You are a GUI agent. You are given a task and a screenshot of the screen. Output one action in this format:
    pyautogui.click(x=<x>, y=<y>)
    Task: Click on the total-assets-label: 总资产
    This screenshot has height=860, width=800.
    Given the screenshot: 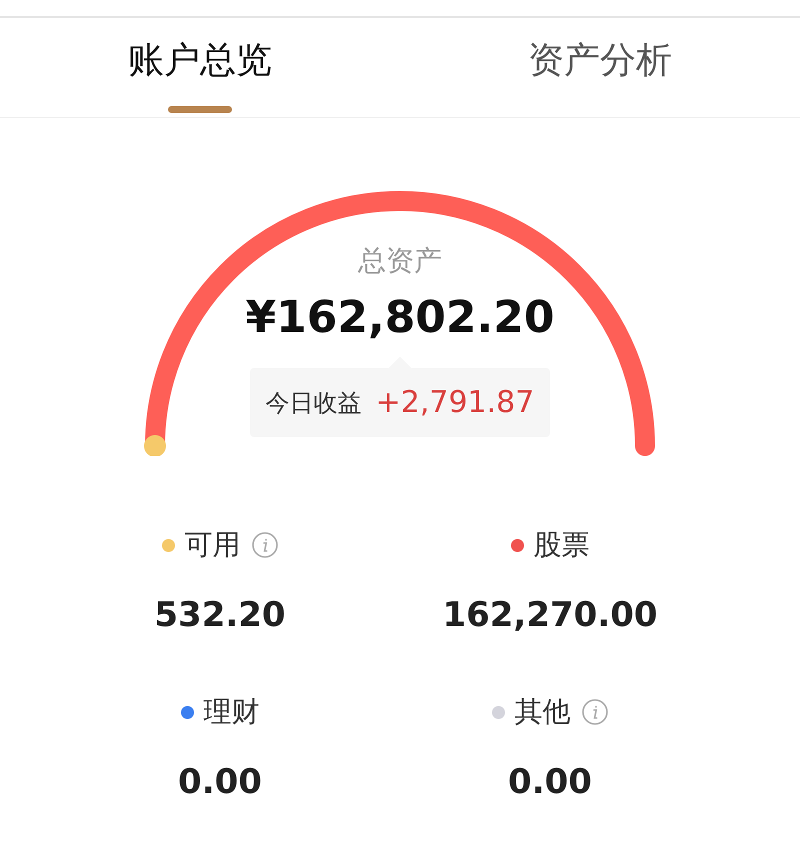 What is the action you would take?
    pyautogui.click(x=400, y=261)
    